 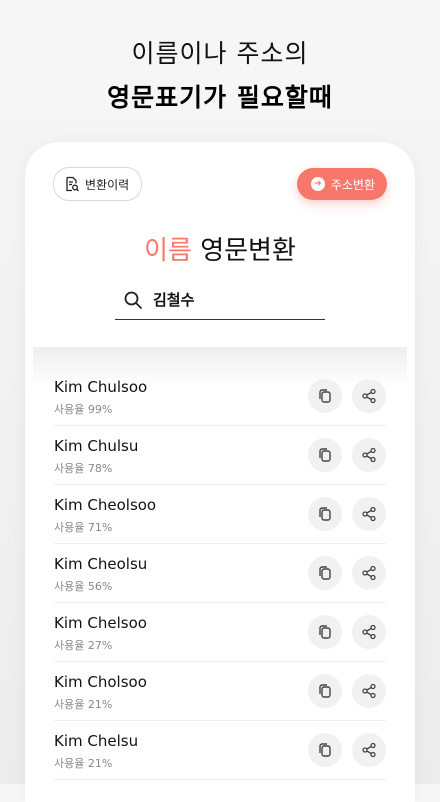 I want to click on result-row: Kim Cholsoo 사용율 21%, so click(x=220, y=691).